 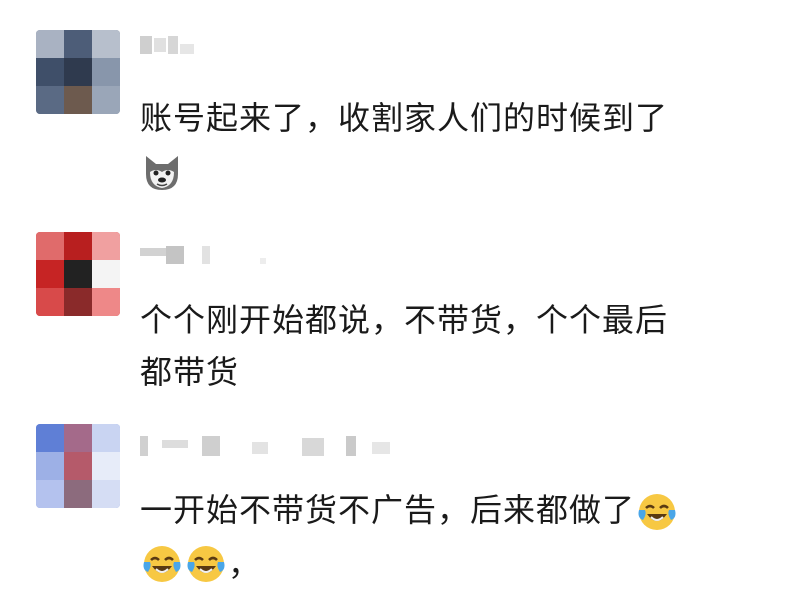 I want to click on comment-line: 一开始不带货不广告，后来都做了, so click(x=460, y=510).